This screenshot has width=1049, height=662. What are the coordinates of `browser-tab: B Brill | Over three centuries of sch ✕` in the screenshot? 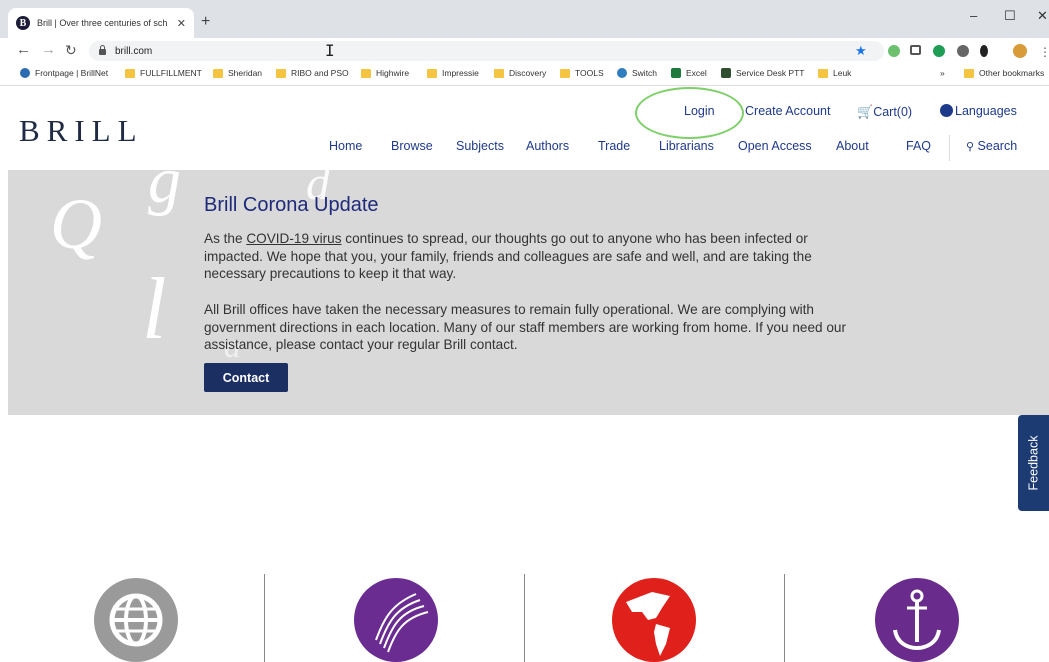 It's located at (101, 23).